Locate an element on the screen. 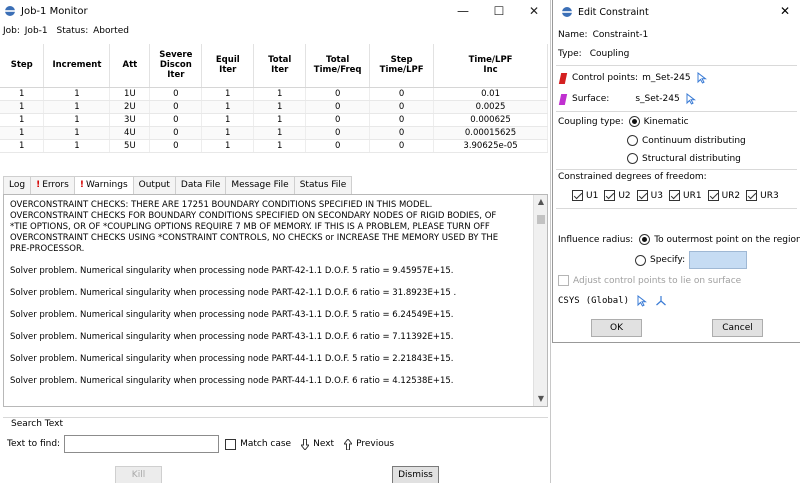 This screenshot has height=483, width=800. job-name: Job-1 is located at coordinates (36, 31).